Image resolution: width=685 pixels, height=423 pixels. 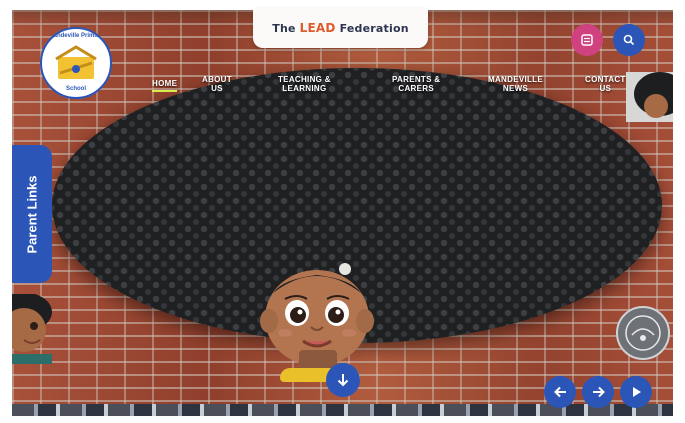 I want to click on federation-prefix: The, so click(x=284, y=28).